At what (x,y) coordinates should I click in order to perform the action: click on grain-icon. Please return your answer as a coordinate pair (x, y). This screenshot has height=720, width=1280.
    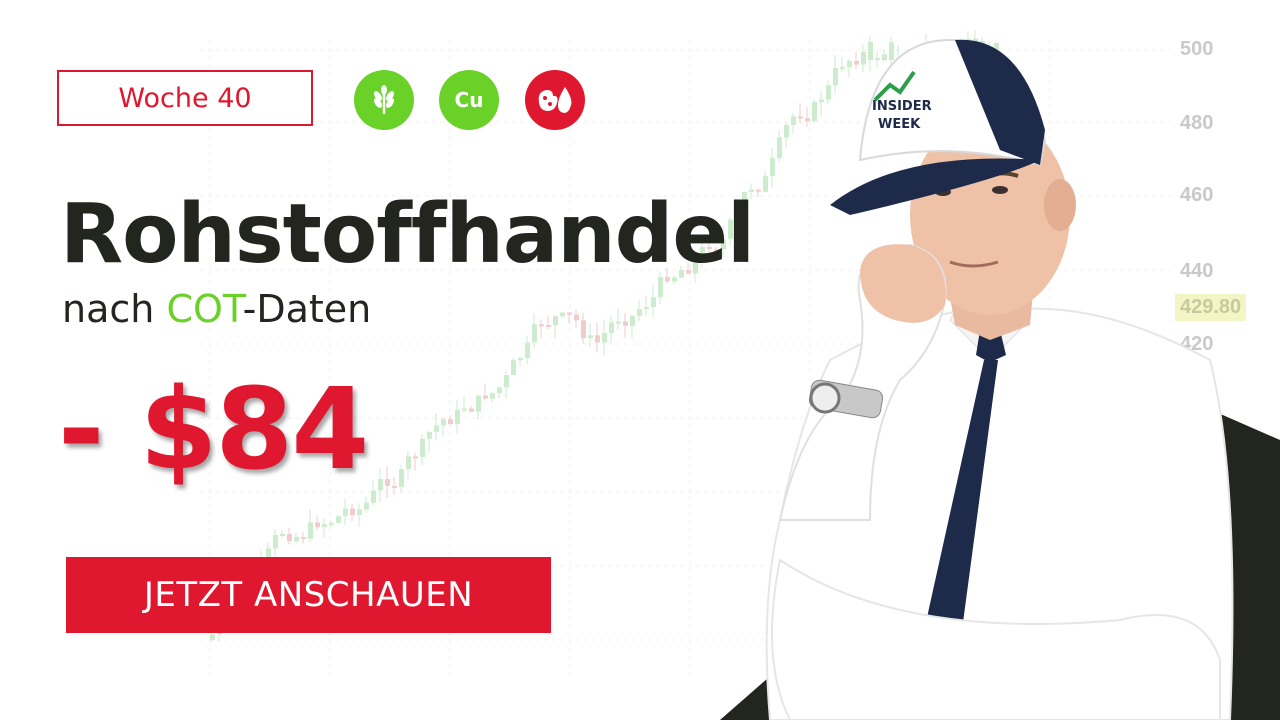
    Looking at the image, I should click on (384, 100).